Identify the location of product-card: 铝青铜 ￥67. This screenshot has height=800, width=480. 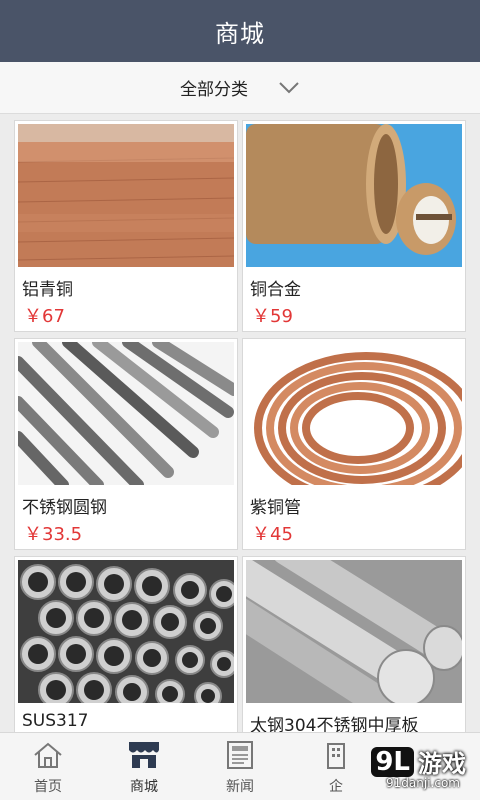
(126, 226).